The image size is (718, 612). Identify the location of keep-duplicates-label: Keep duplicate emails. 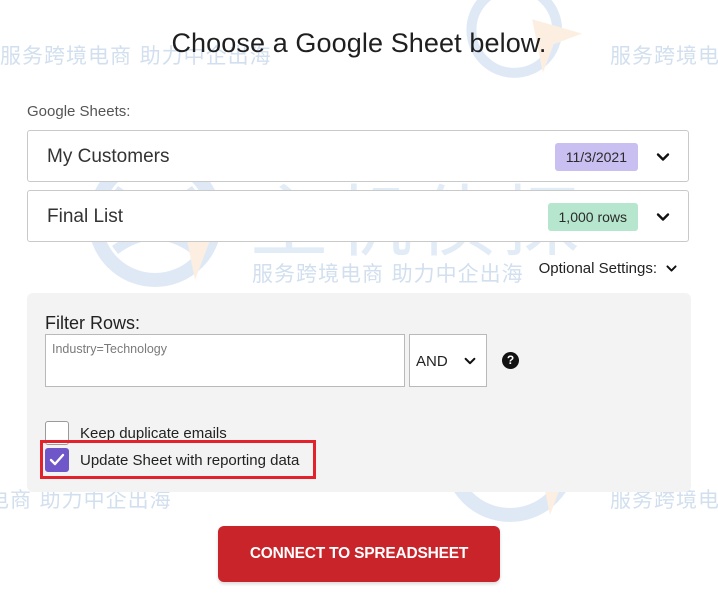
(153, 433).